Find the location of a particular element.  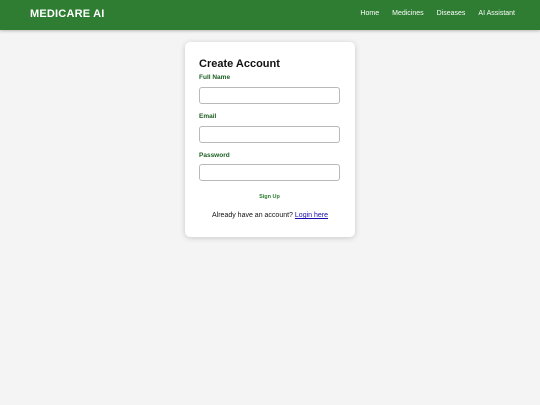

brand-logo: MEDICARE AI is located at coordinates (67, 14).